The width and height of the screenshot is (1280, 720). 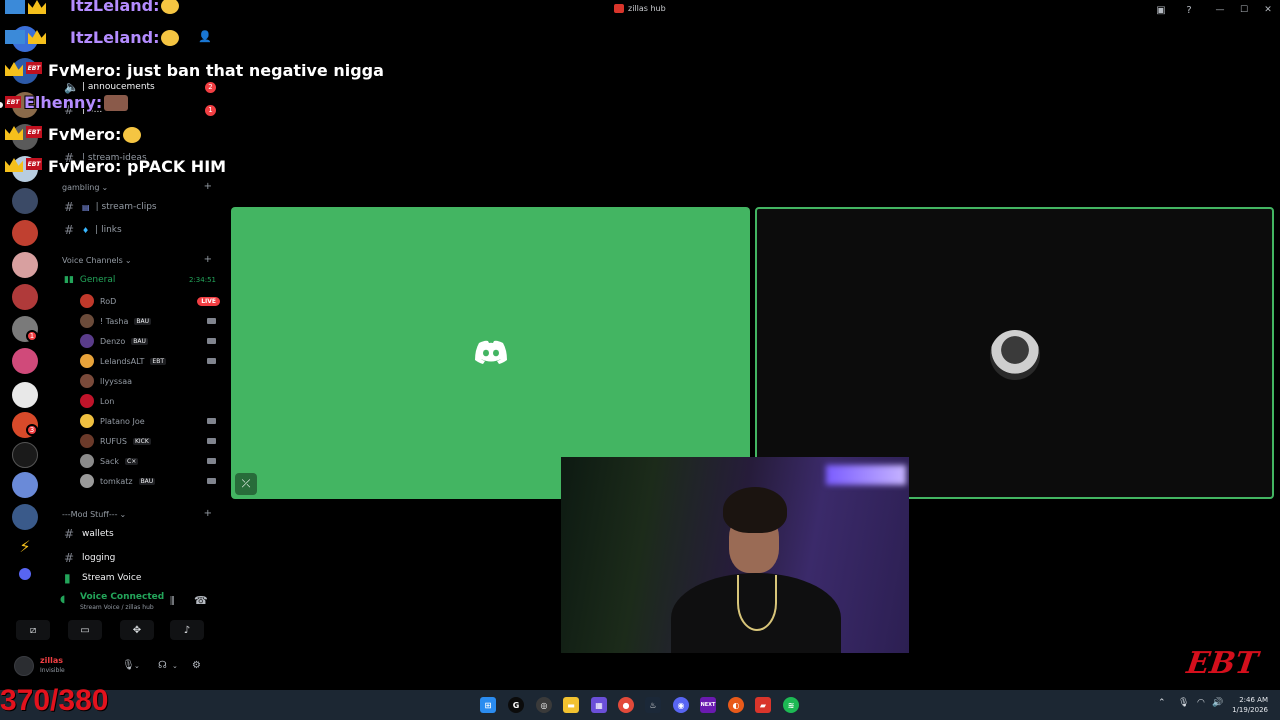 I want to click on channel-wallets: # wallets, so click(x=140, y=534).